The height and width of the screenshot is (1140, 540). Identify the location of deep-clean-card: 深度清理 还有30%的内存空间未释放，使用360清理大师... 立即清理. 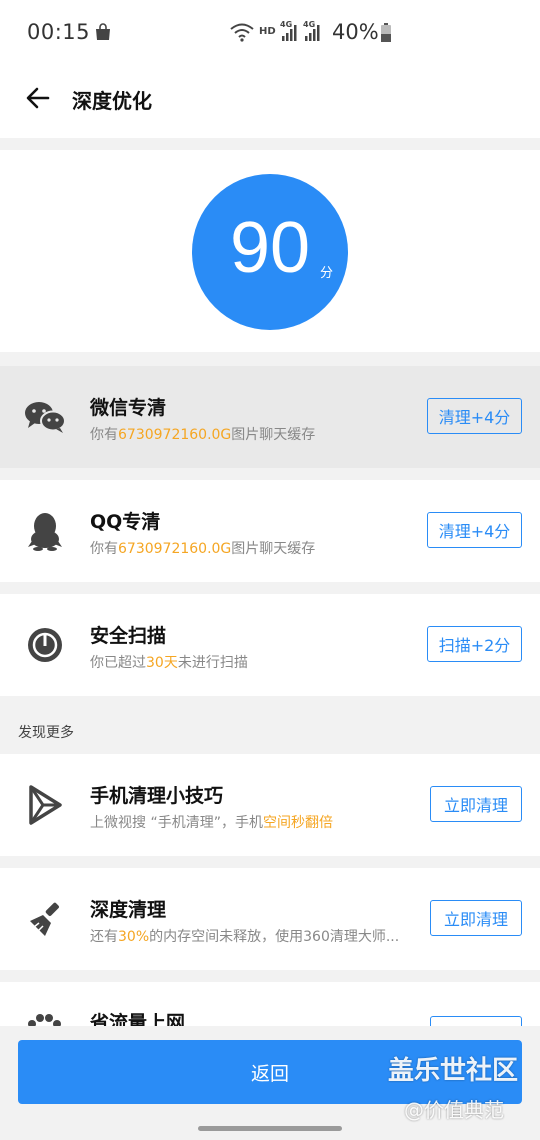
(270, 919).